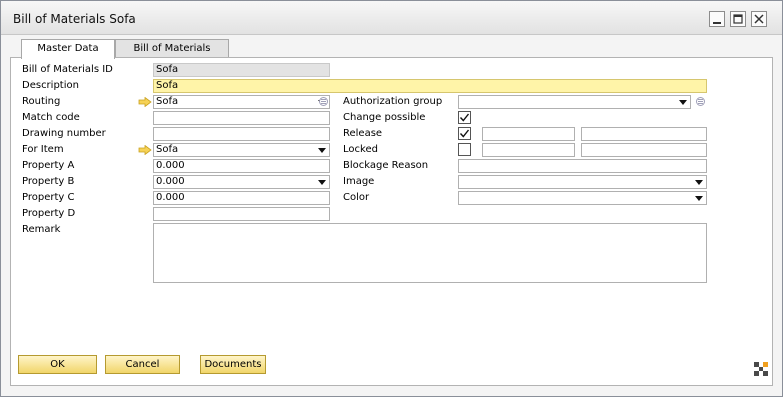 The image size is (783, 397). Describe the element at coordinates (57, 364) in the screenshot. I see `ok-button: OK` at that location.